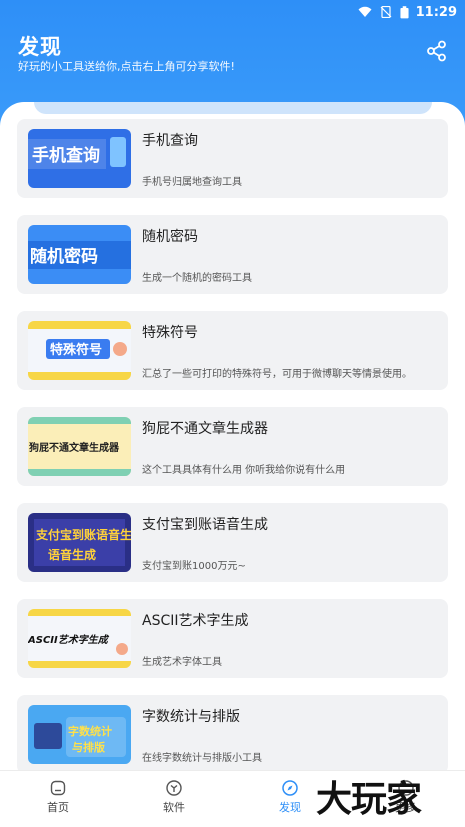 The width and height of the screenshot is (465, 827). Describe the element at coordinates (205, 525) in the screenshot. I see `tool-title: 支付宝到账语音生成` at that location.